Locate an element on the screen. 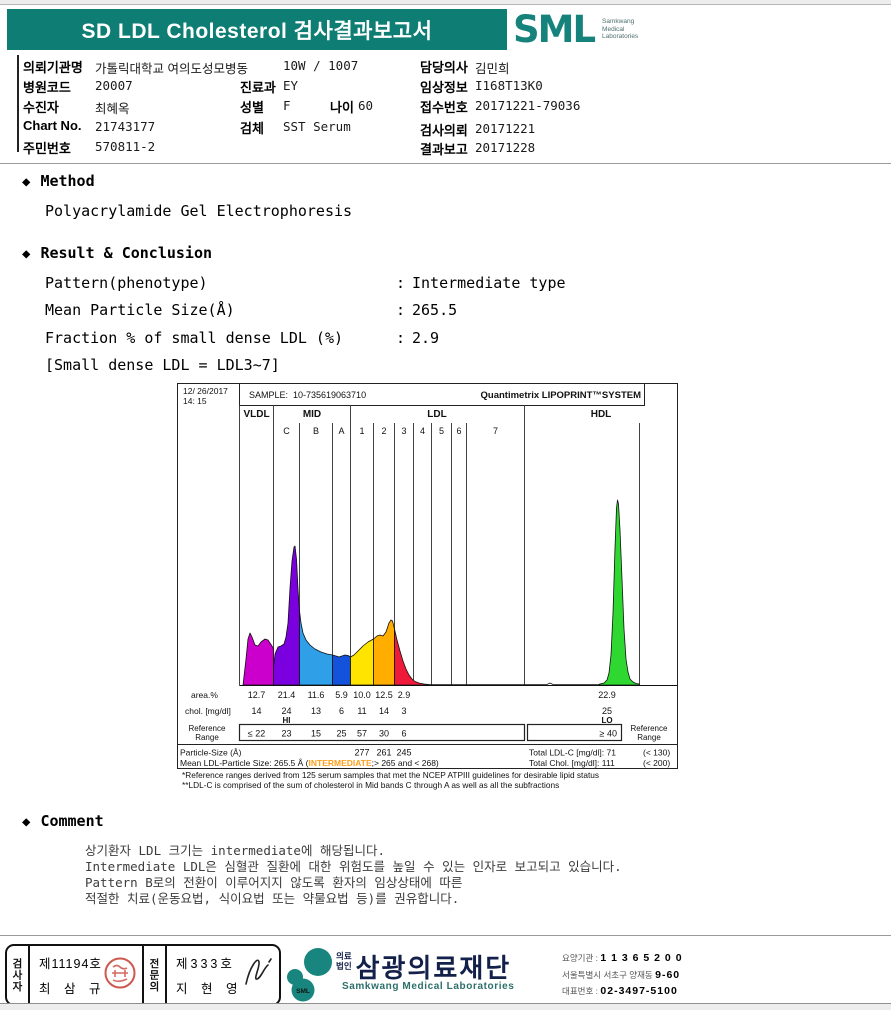 This screenshot has width=891, height=1010. sub-label-6: 6 is located at coordinates (458, 431).